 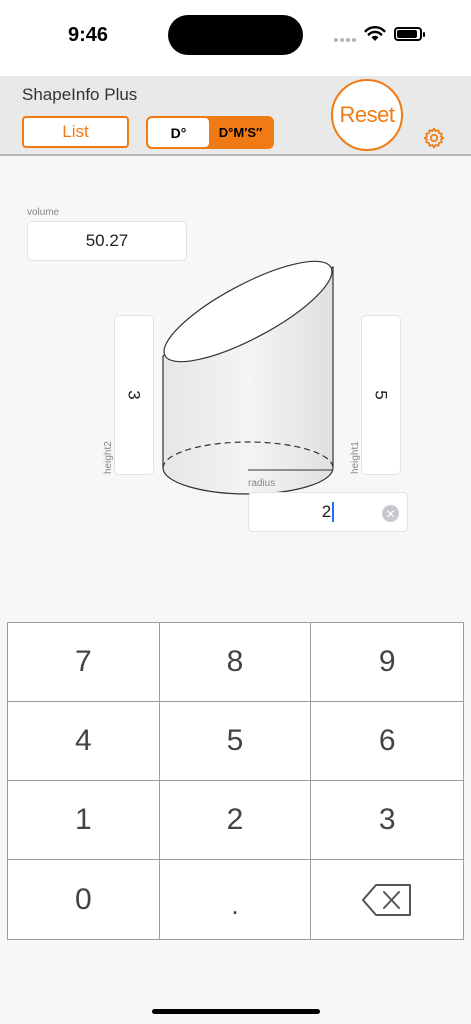 I want to click on cellular-signal-icon, so click(x=346, y=41).